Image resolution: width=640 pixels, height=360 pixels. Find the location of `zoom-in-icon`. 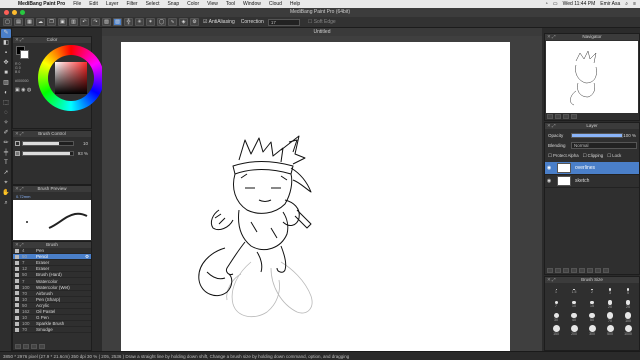

zoom-in-icon is located at coordinates (550, 116).